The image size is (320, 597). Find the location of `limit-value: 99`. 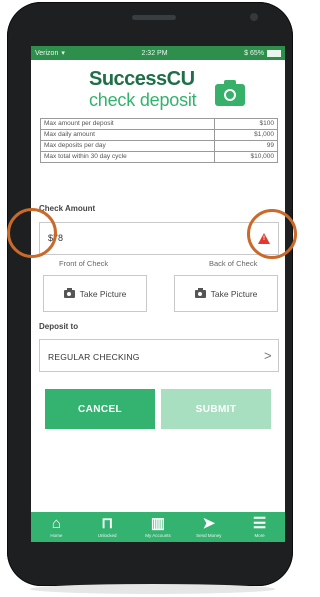

limit-value: 99 is located at coordinates (246, 146).